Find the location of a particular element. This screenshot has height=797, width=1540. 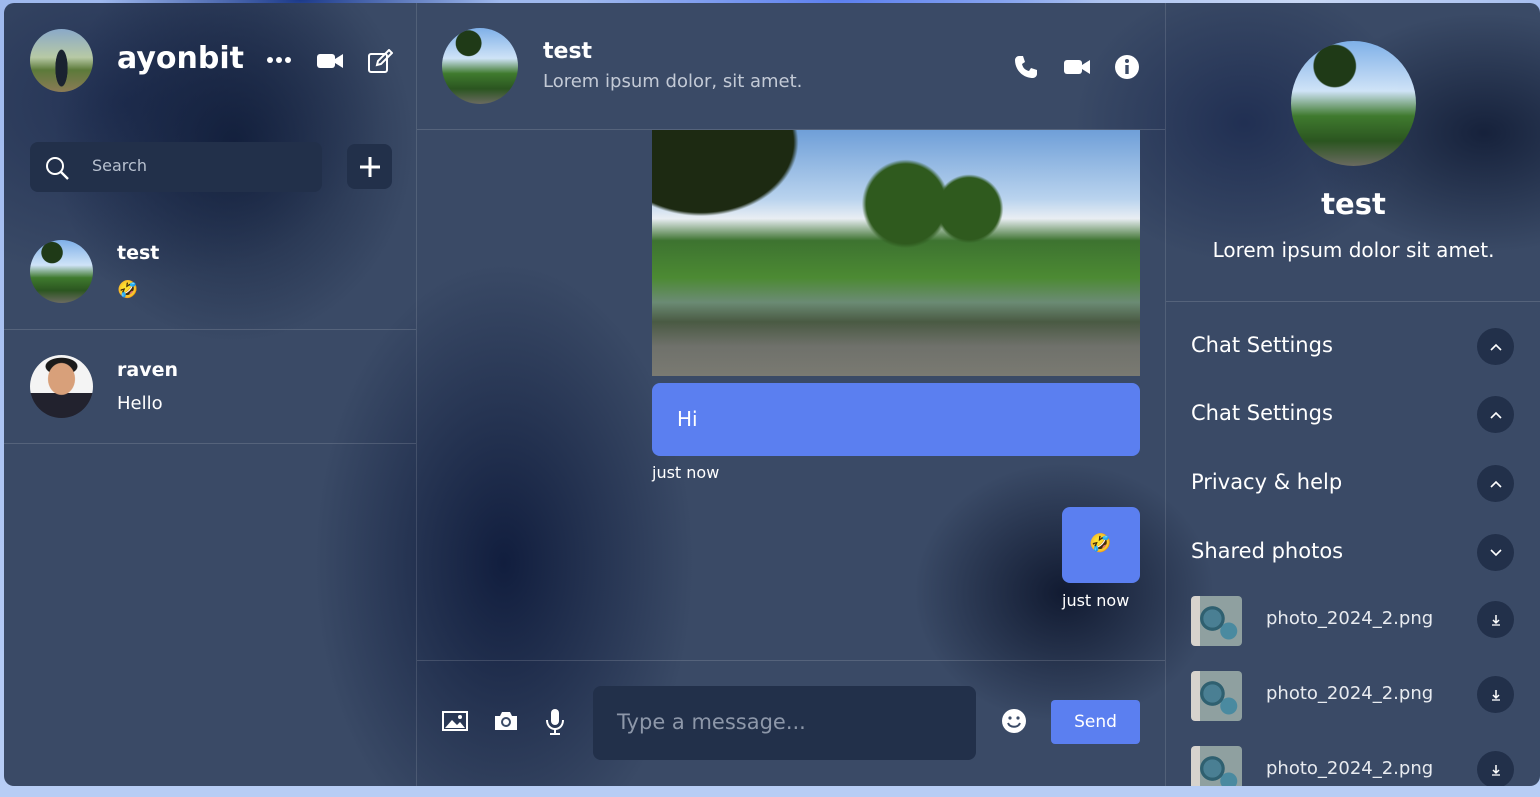

message-bubble: Hi is located at coordinates (896, 419).